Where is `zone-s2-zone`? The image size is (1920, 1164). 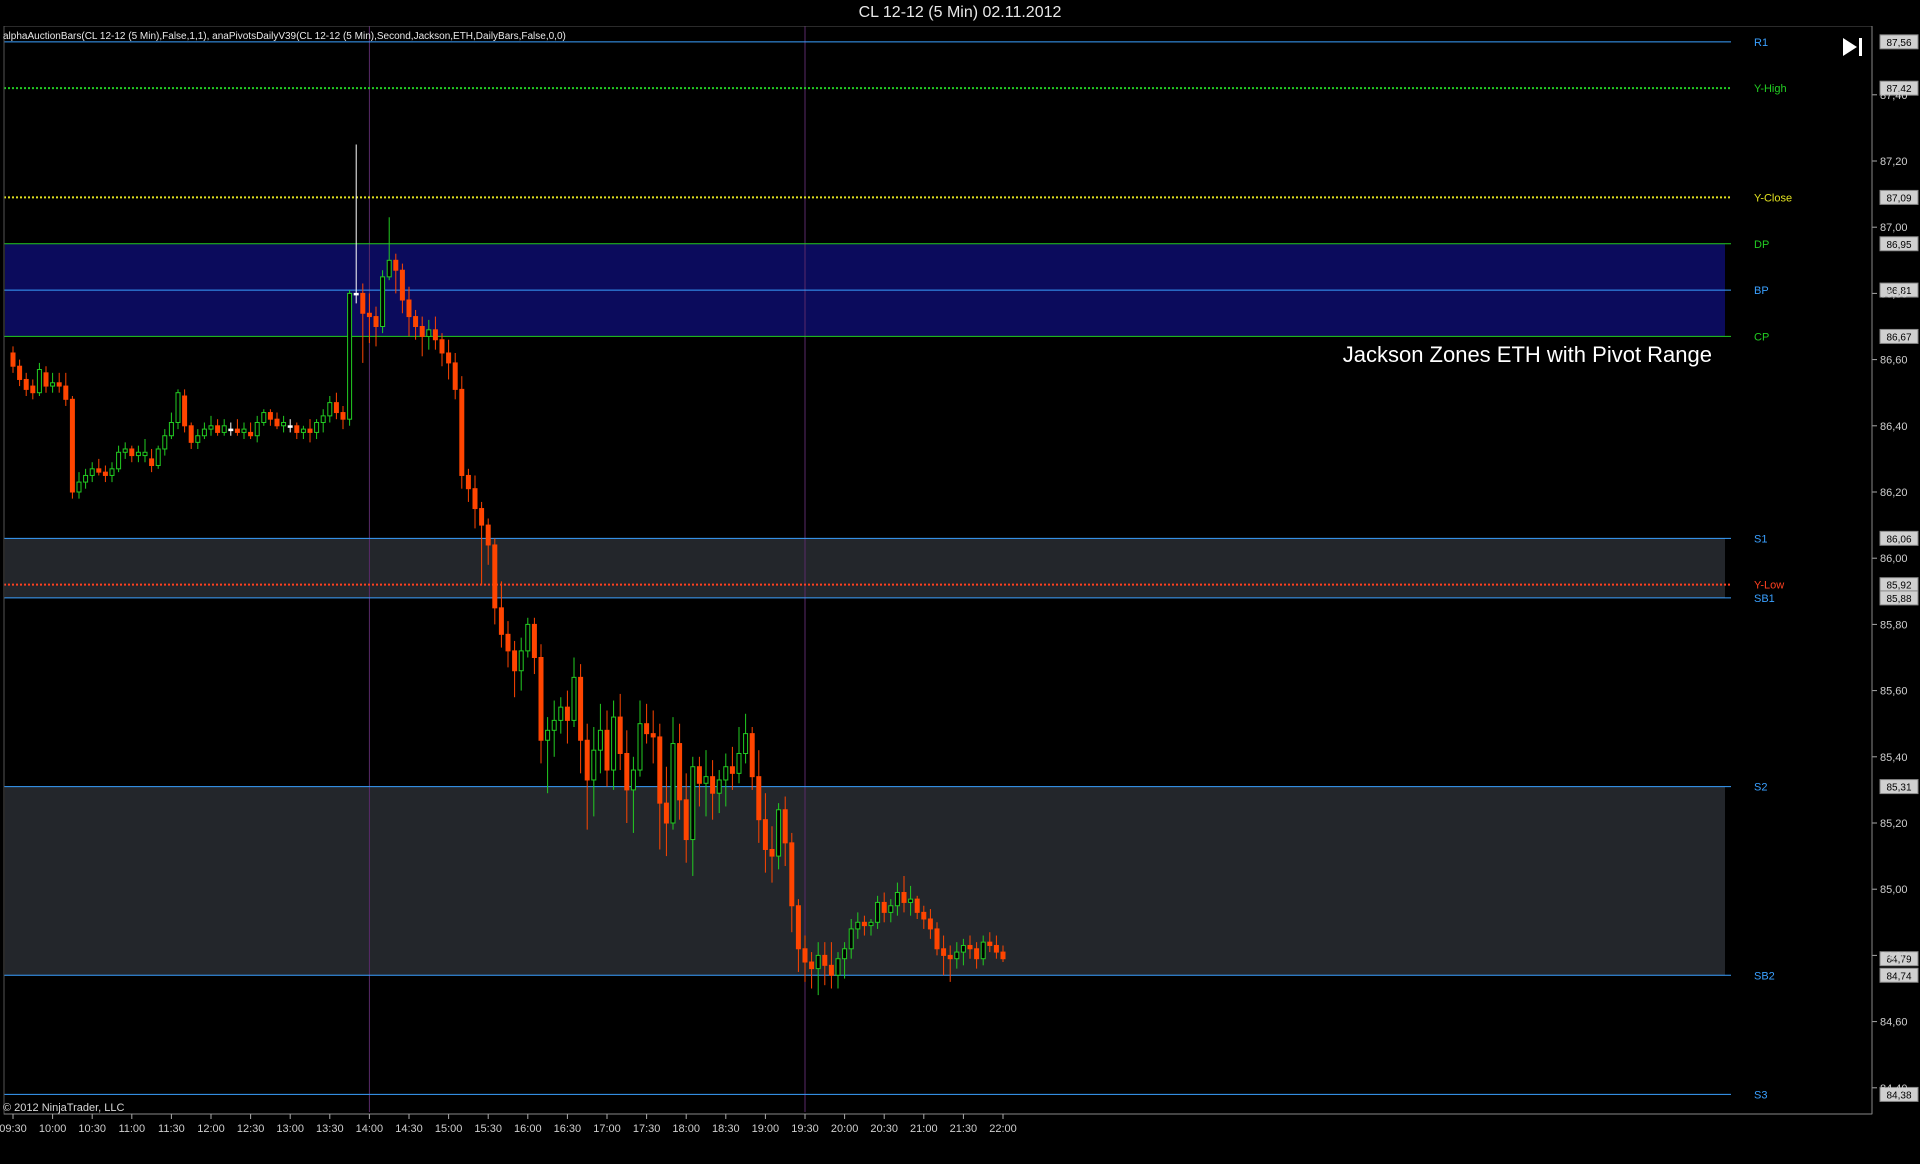
zone-s2-zone is located at coordinates (865, 881).